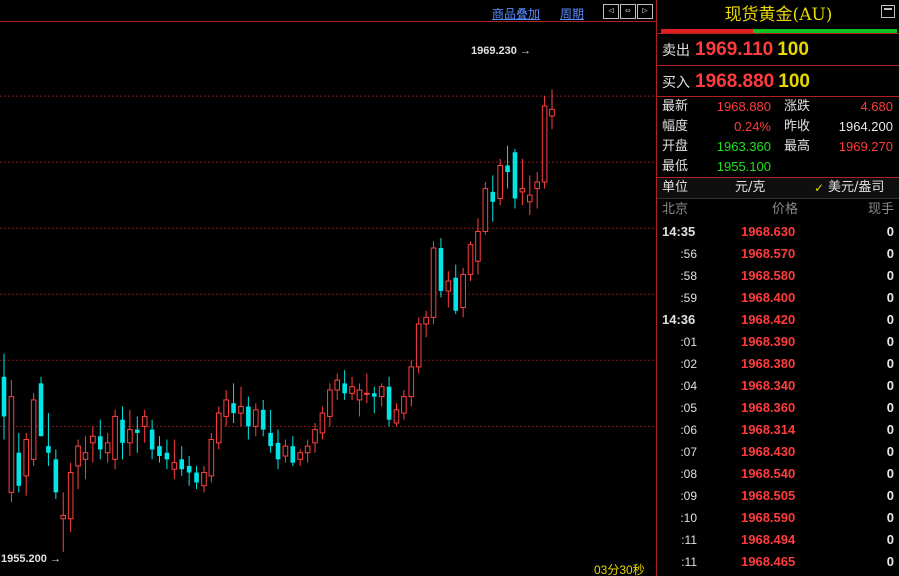  I want to click on unit-option-cny-per-gram: 元/克, so click(750, 188).